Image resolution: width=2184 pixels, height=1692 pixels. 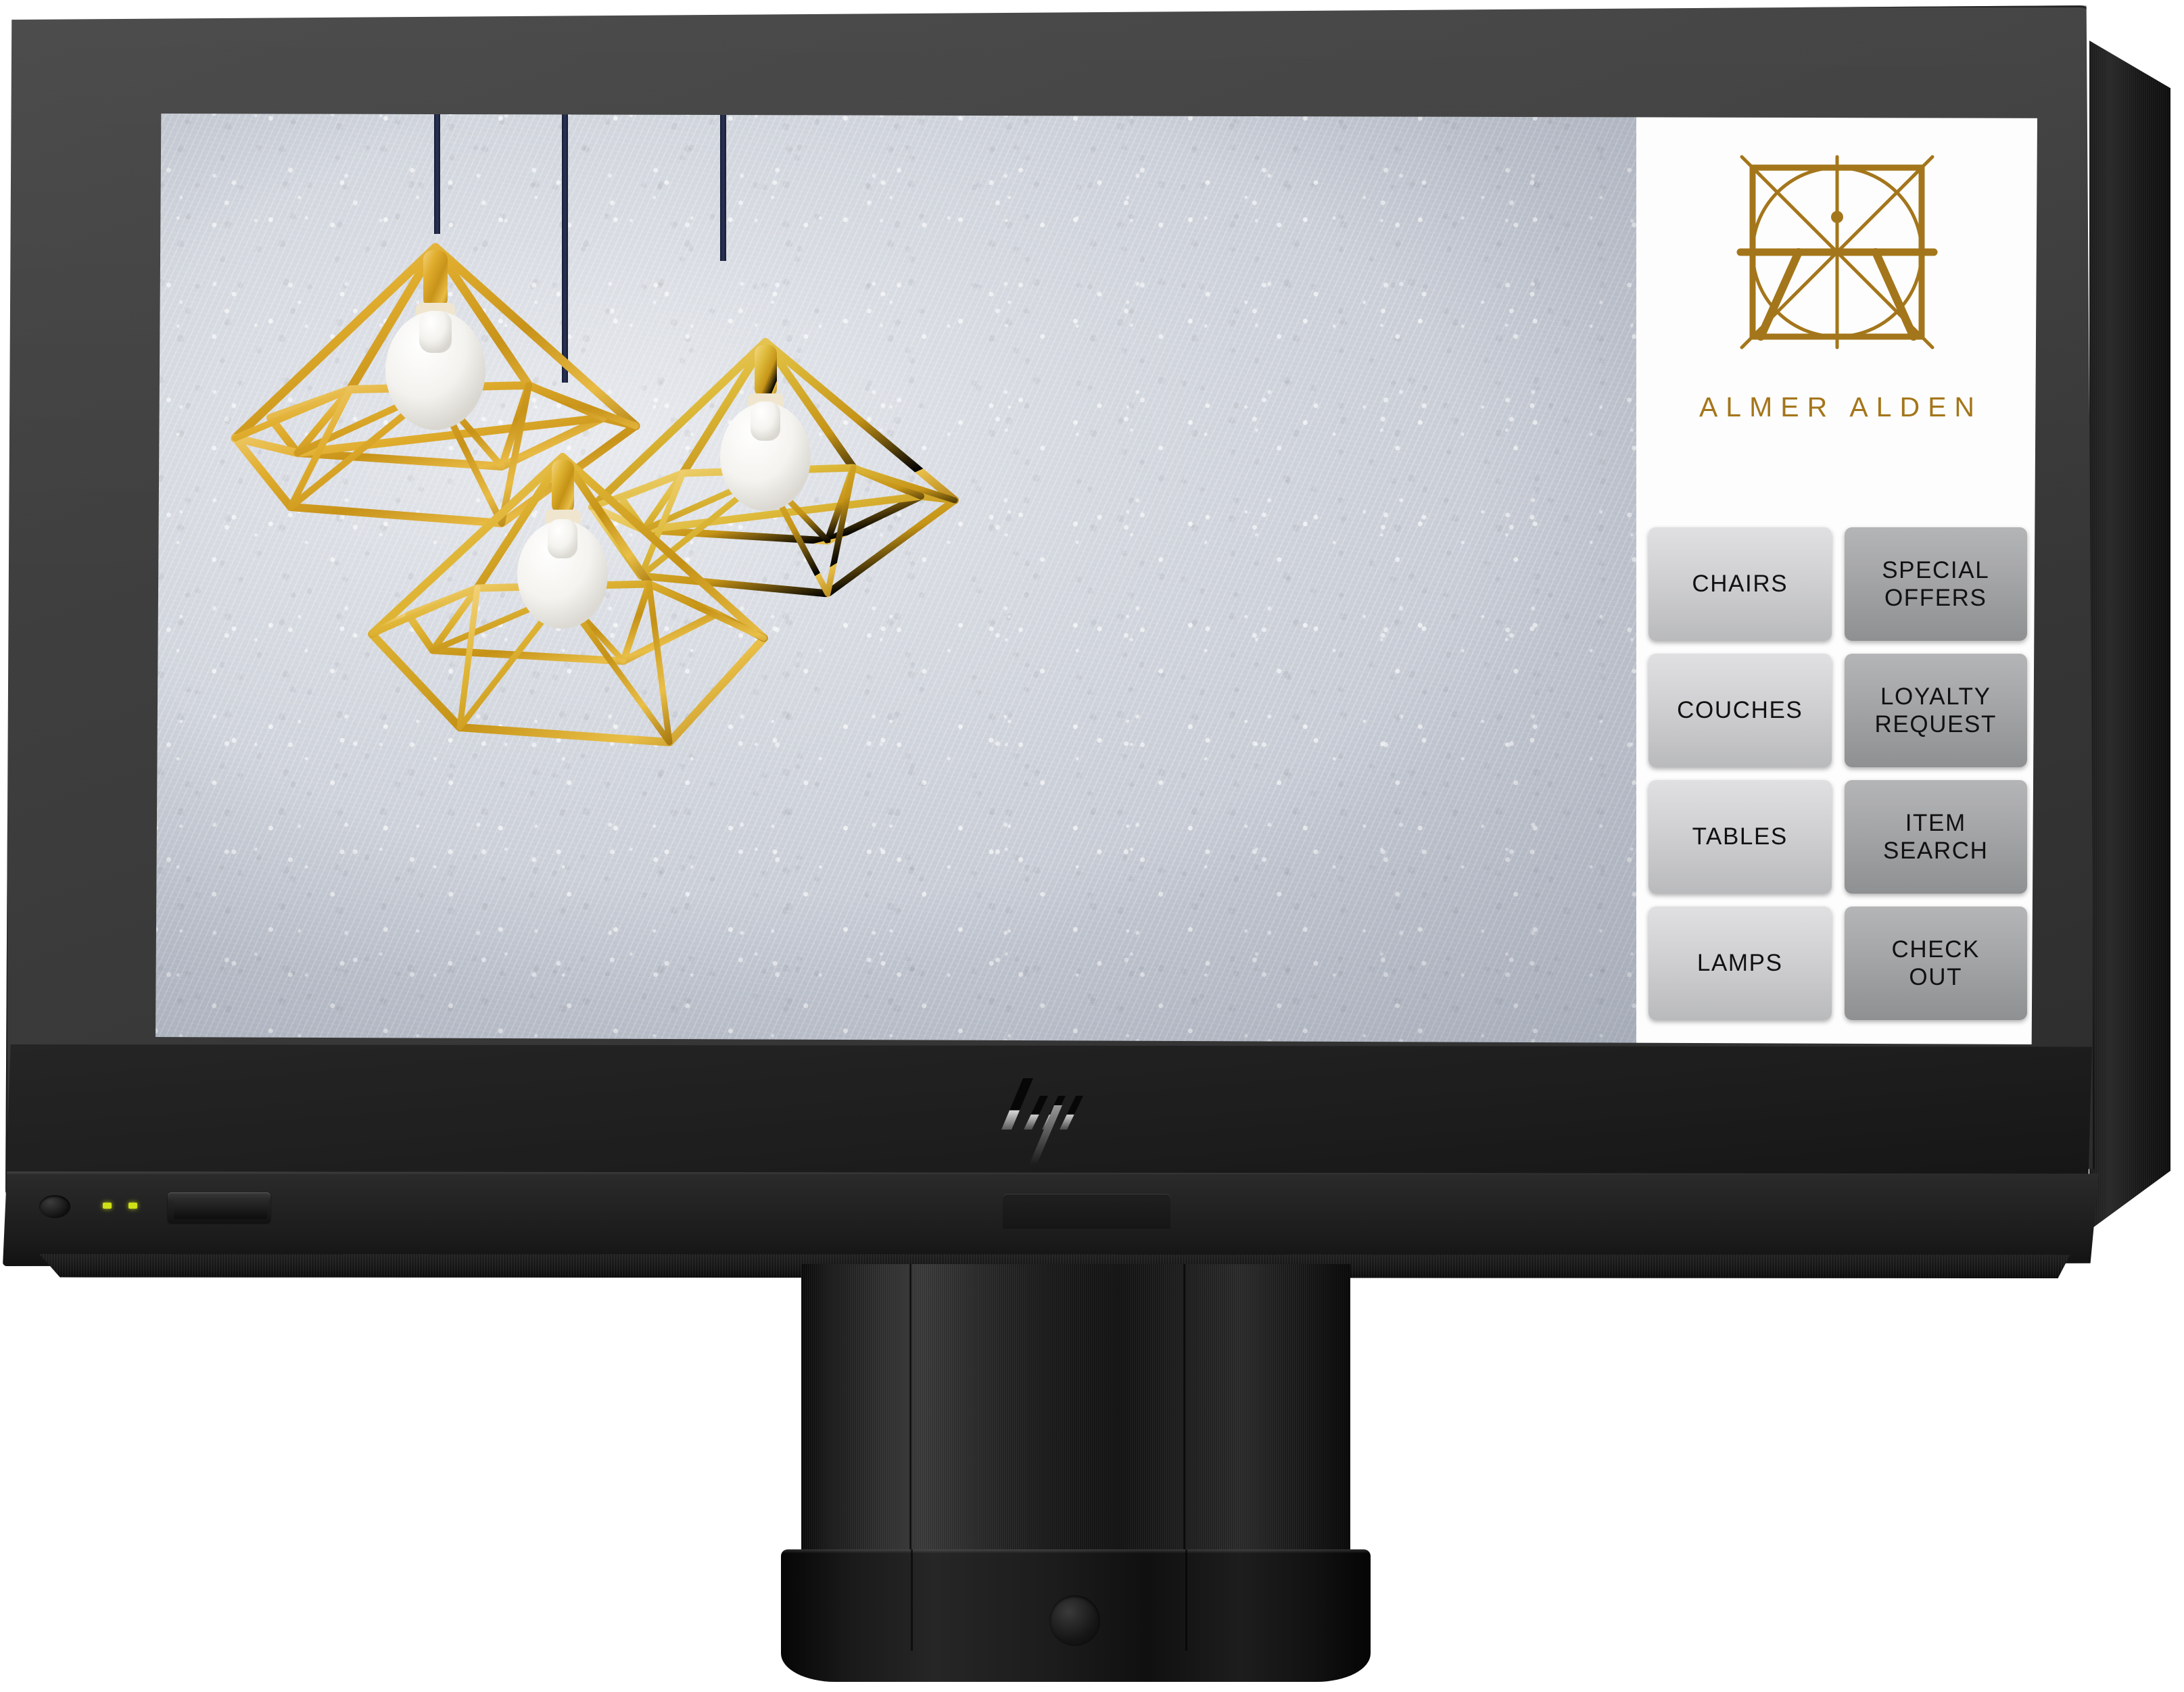 What do you see at coordinates (1076, 1551) in the screenshot?
I see `stand-ring-highlight` at bounding box center [1076, 1551].